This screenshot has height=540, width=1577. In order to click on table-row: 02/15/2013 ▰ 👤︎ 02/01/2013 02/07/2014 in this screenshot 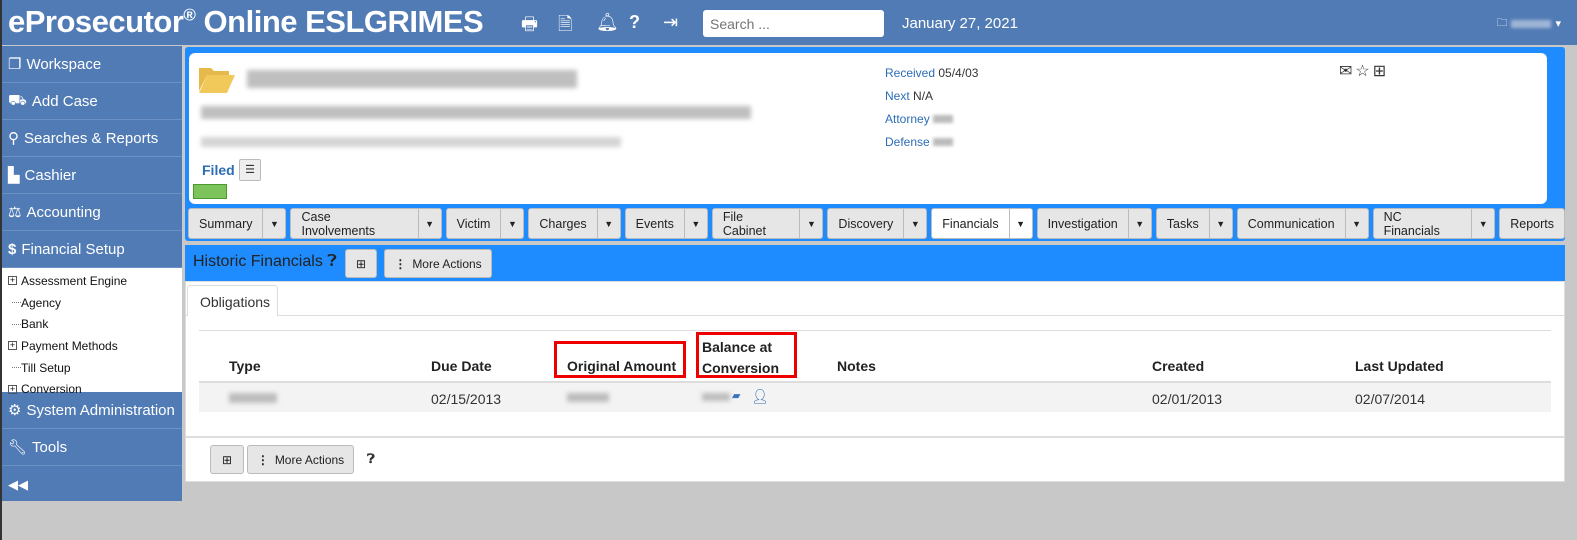, I will do `click(875, 396)`.